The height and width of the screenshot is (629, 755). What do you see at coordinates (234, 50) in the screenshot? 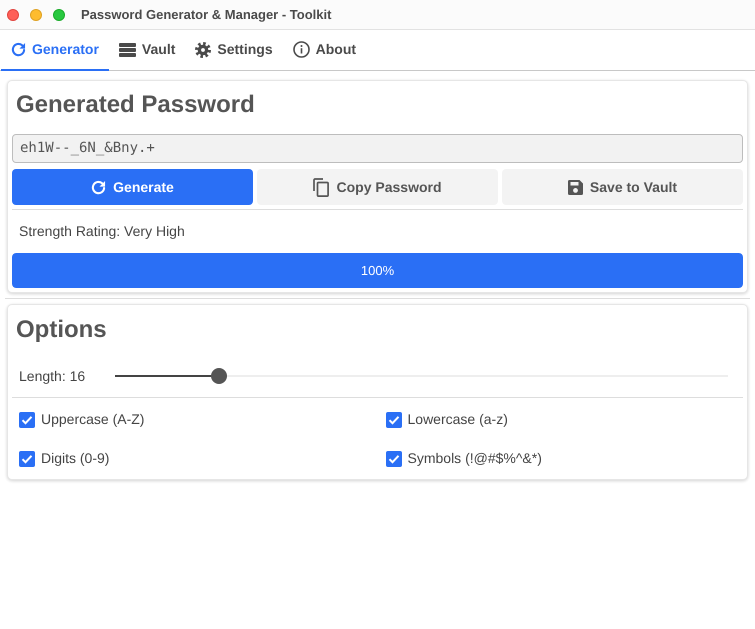
I see `tab: Settings` at bounding box center [234, 50].